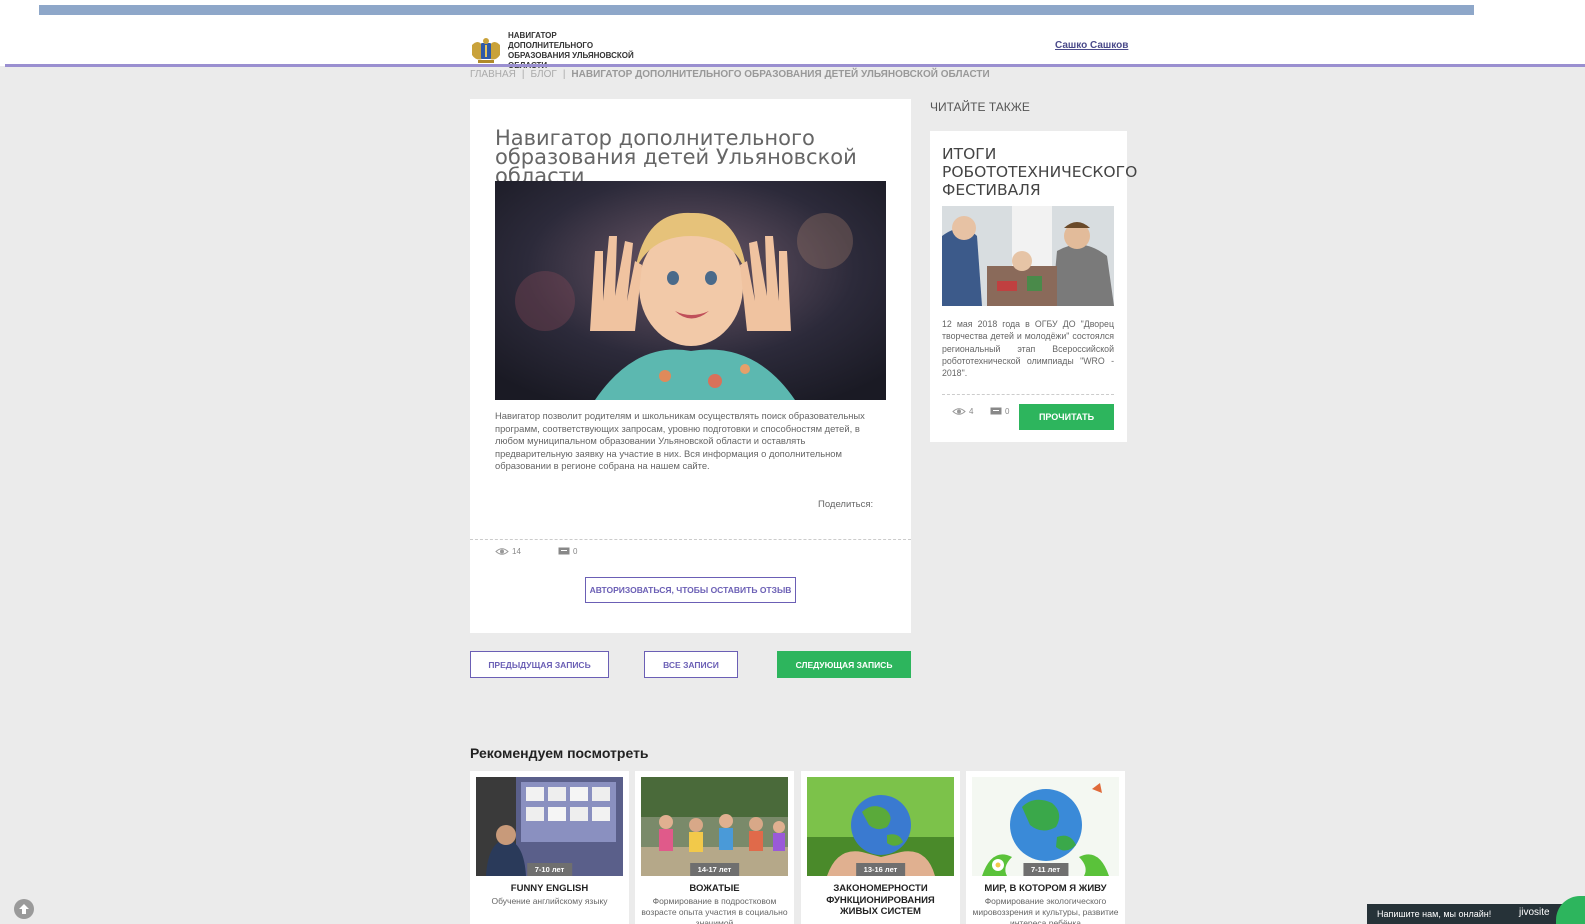 The width and height of the screenshot is (1585, 924). What do you see at coordinates (493, 74) in the screenshot?
I see `breadcrumb-home: Главная` at bounding box center [493, 74].